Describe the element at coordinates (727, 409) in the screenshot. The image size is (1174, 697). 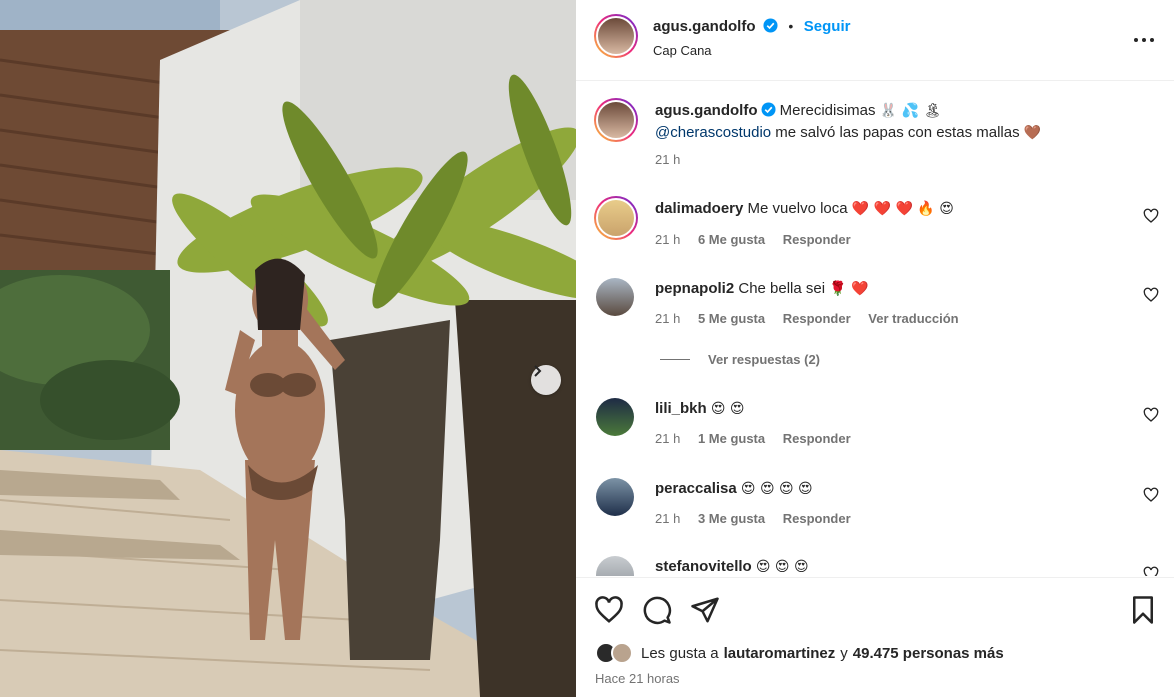
I see `comment-emojis: 😍 😍` at that location.